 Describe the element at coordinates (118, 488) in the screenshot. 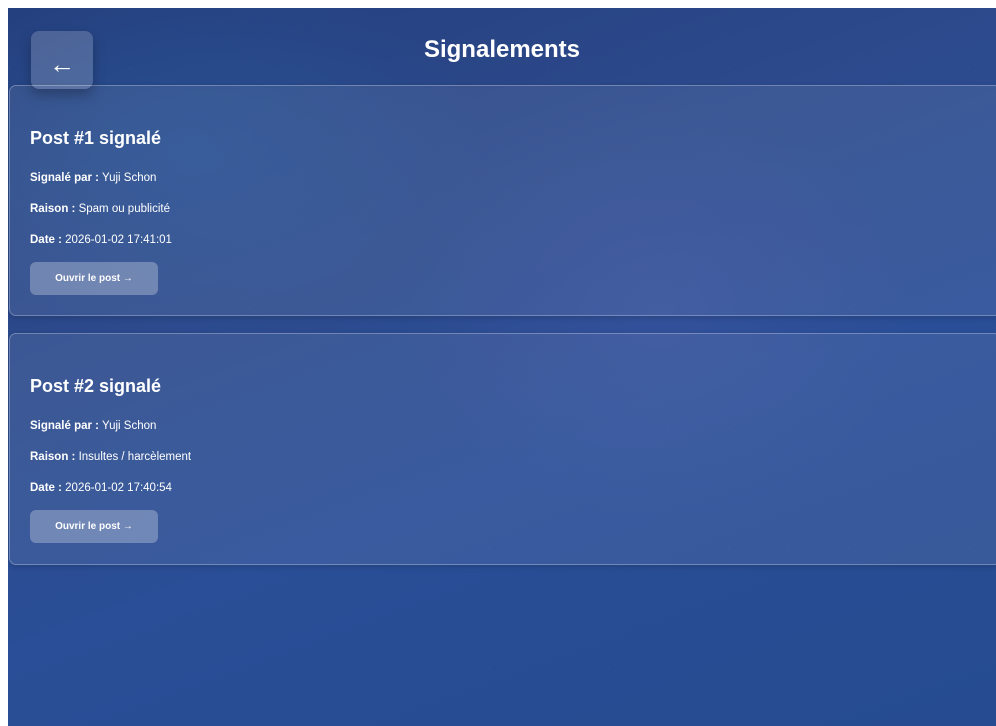

I see `date-value: 2026-01-02 17:40:54` at that location.